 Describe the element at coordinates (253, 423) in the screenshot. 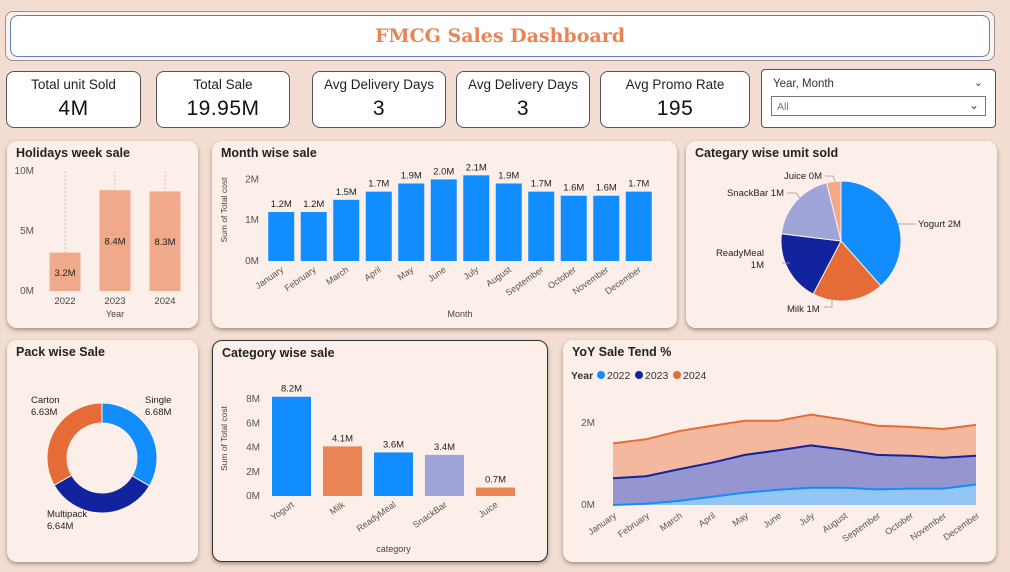

I see `y-tick-label: 6M` at that location.